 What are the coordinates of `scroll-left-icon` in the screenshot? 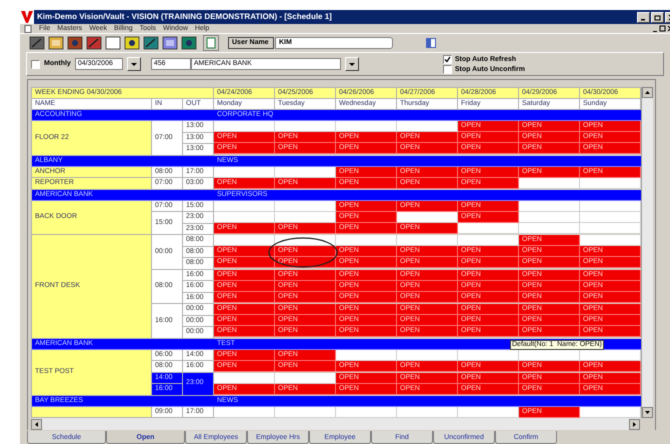 It's located at (36, 424).